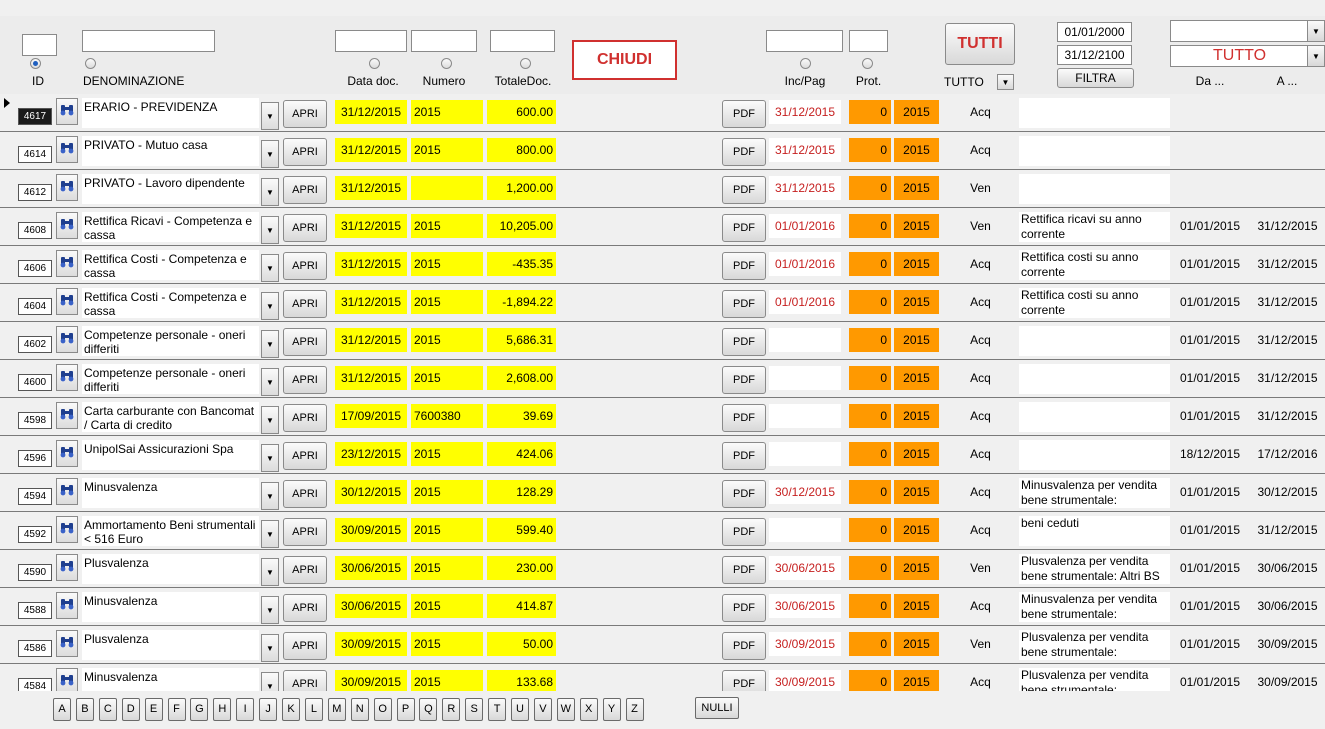  I want to click on record-data-doc: 31/12/2015, so click(371, 378).